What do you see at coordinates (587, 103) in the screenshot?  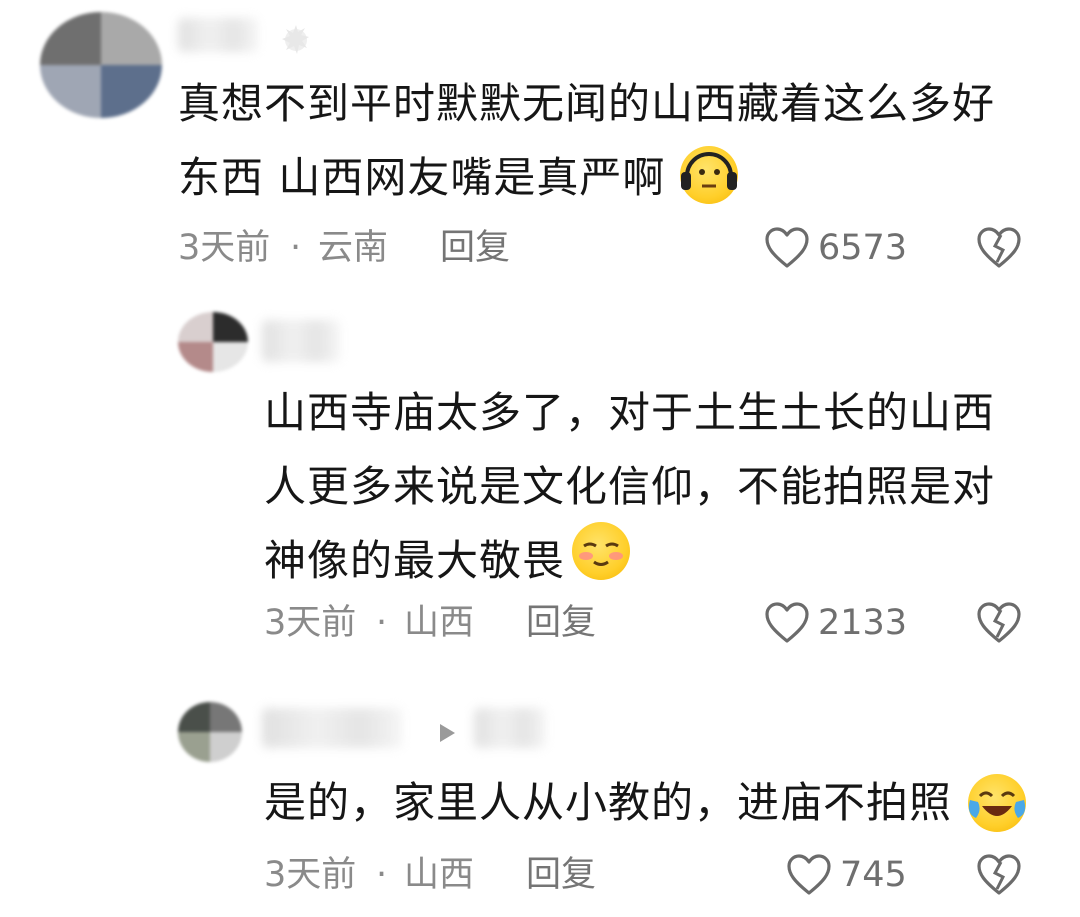 I see `comment-text-line: 真想不到平时默默无闻的山西藏着这么多好` at bounding box center [587, 103].